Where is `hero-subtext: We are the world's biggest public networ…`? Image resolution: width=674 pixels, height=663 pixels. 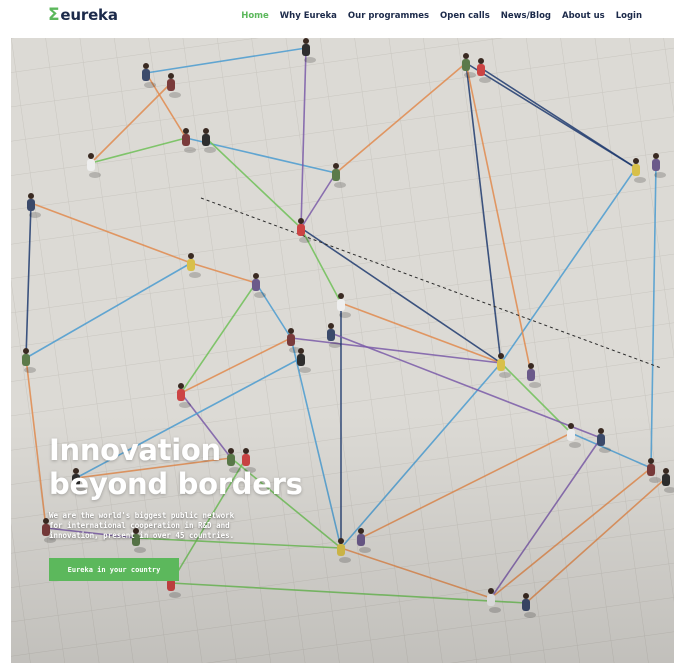 hero-subtext: We are the world's biggest public networ… is located at coordinates (179, 526).